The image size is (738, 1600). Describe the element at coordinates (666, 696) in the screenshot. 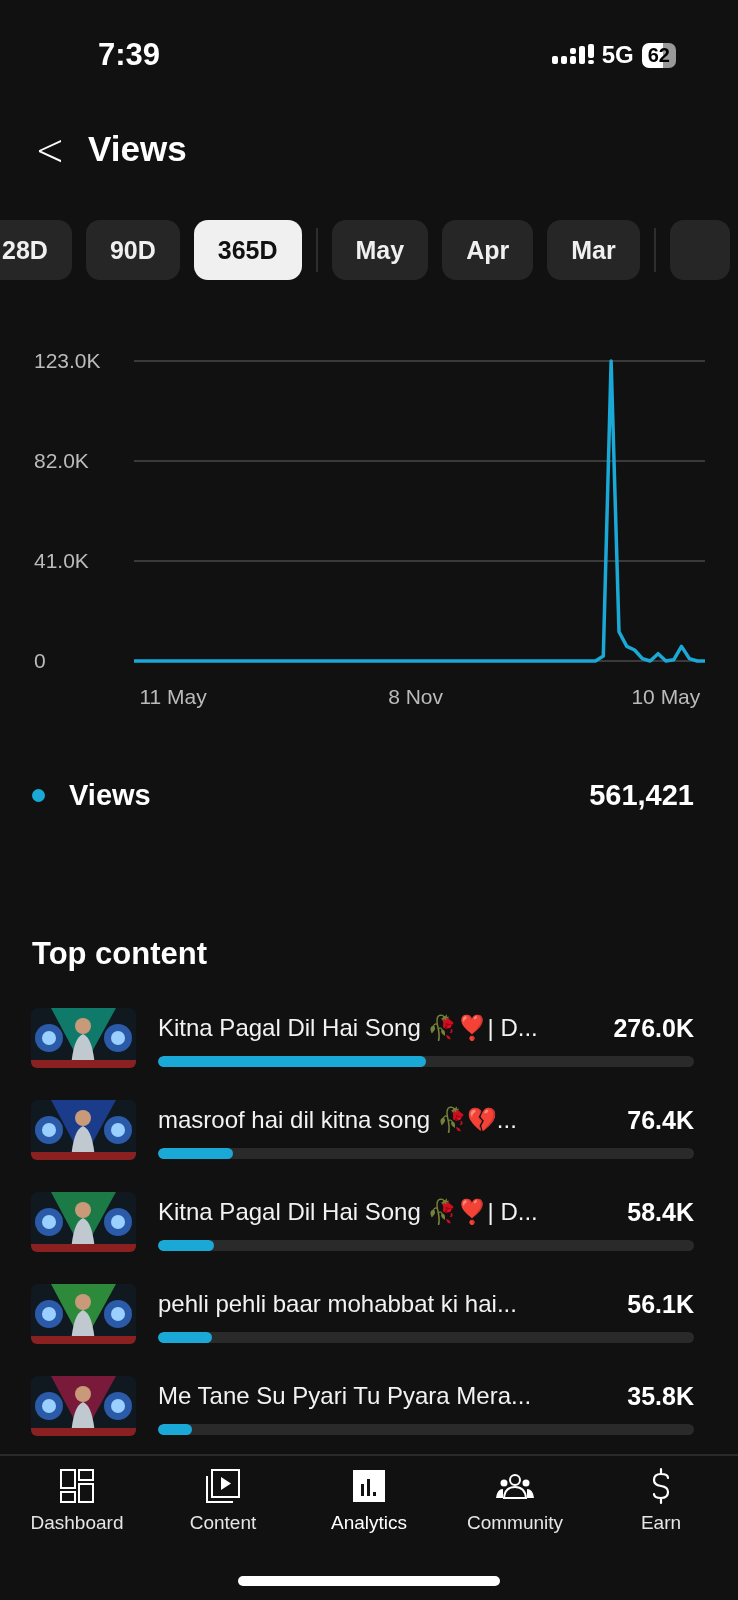

I see `x-axis-label: 10 May` at that location.